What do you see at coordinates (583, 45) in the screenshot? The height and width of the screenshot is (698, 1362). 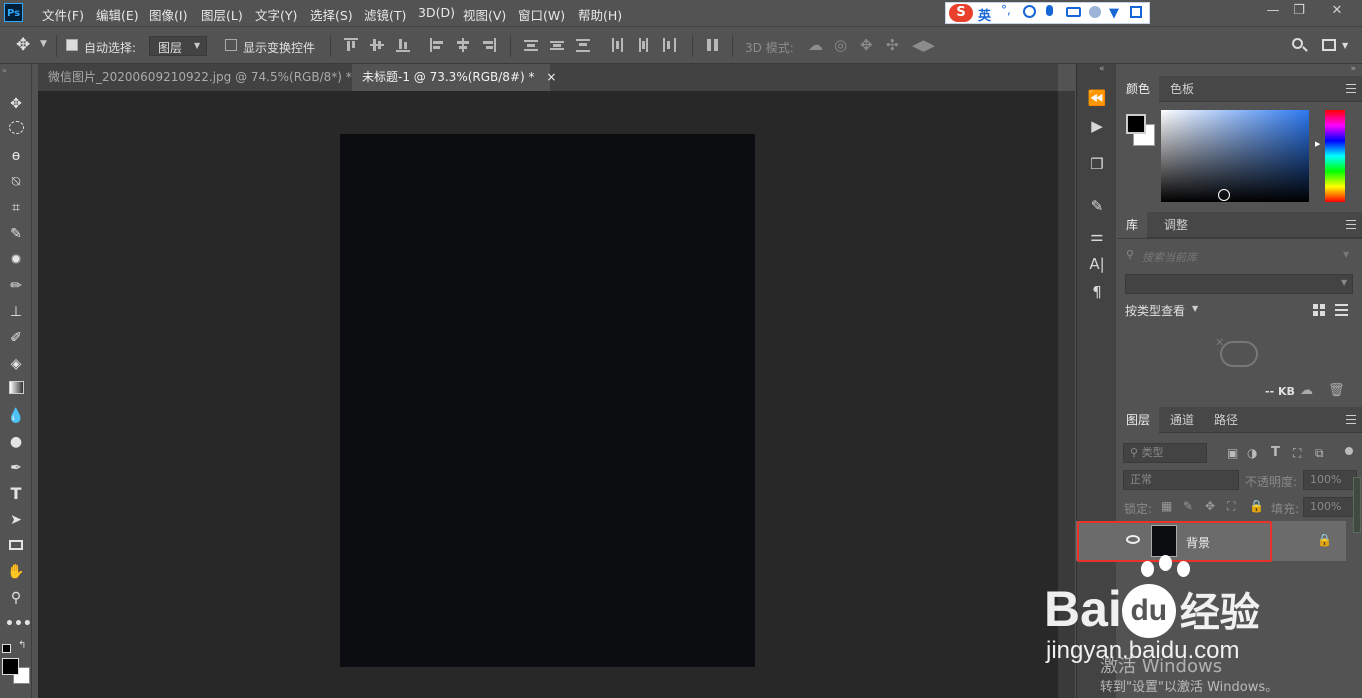 I see `distribute-bottom-icon` at bounding box center [583, 45].